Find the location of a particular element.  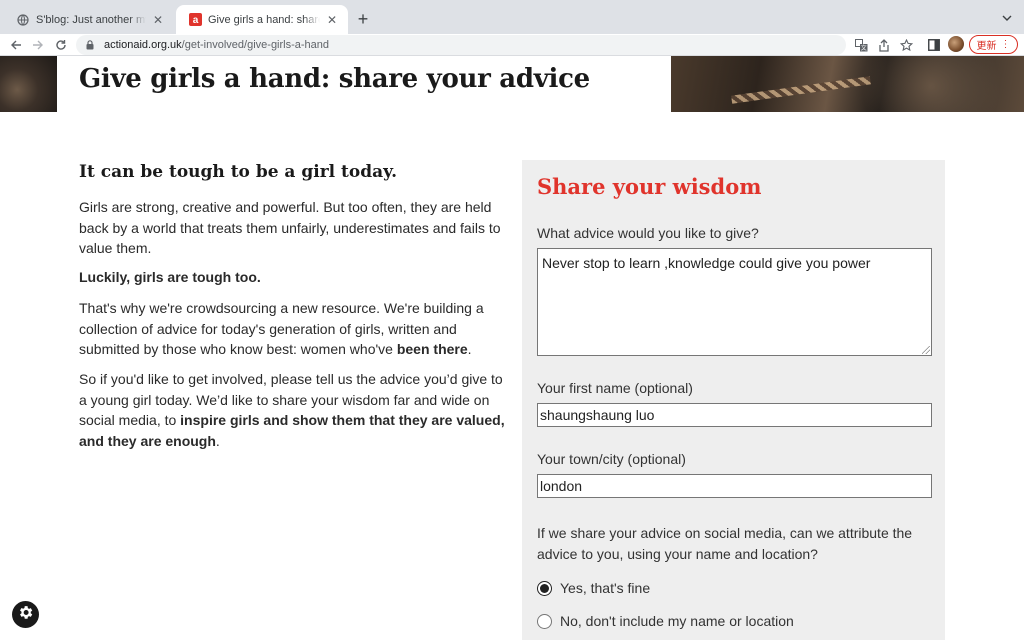

town-input: london is located at coordinates (734, 486).